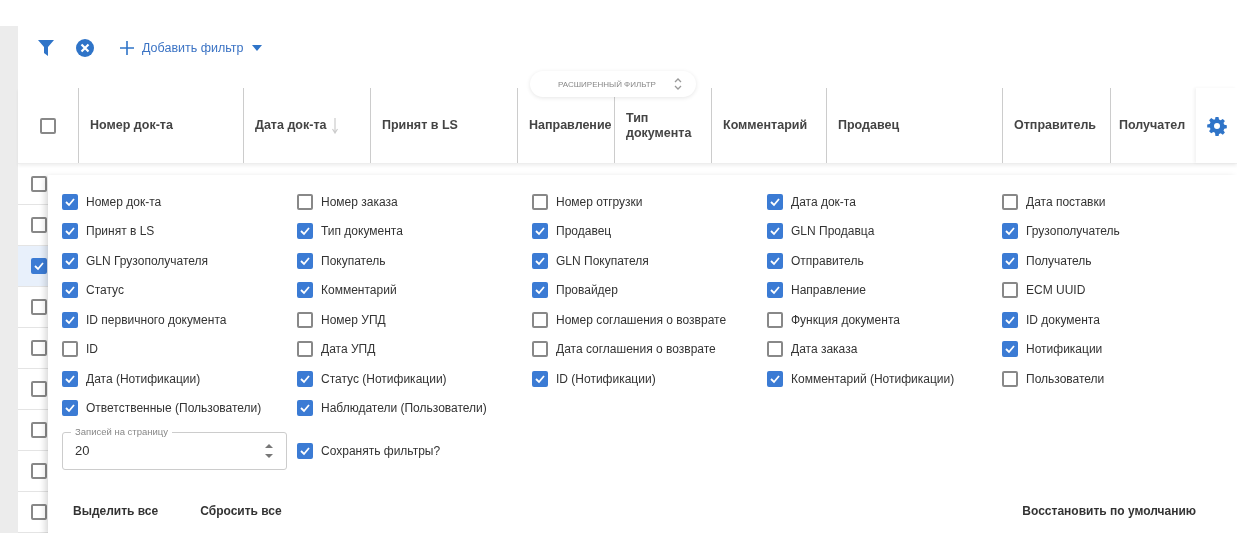  What do you see at coordinates (884, 201) in the screenshot?
I see `column-option: Дата док-та` at bounding box center [884, 201].